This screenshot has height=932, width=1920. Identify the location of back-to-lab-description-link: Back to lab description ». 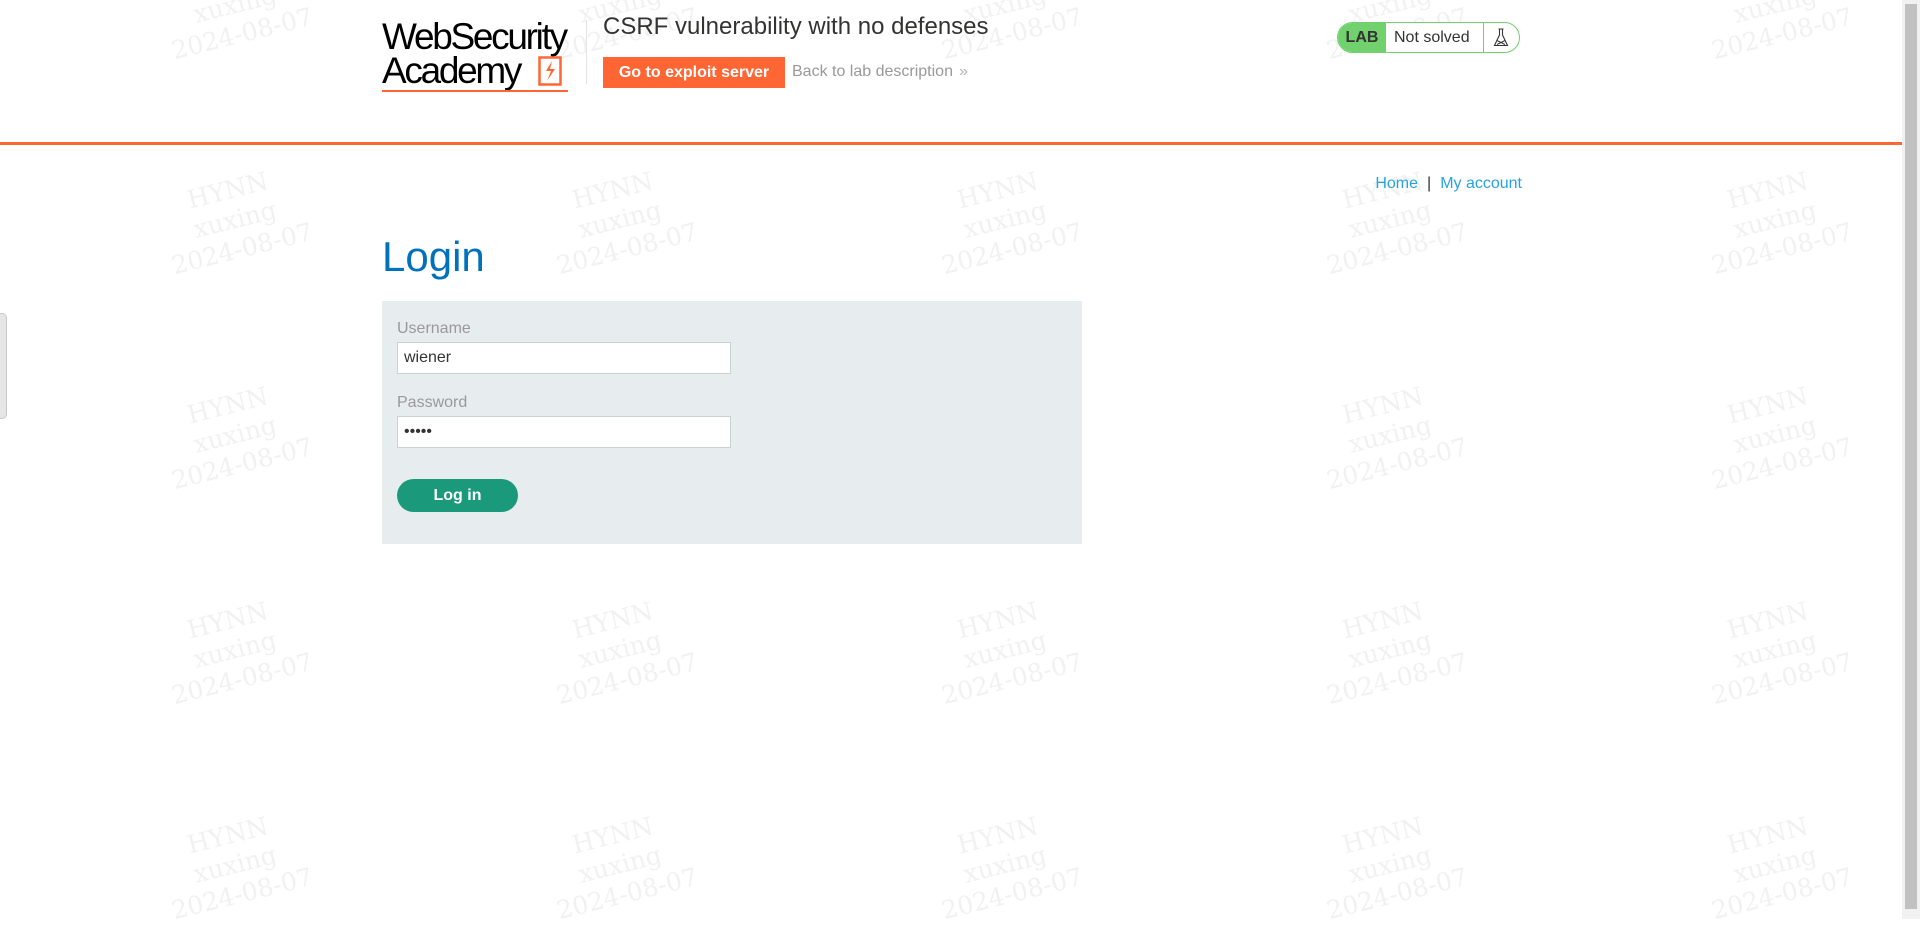
(880, 72).